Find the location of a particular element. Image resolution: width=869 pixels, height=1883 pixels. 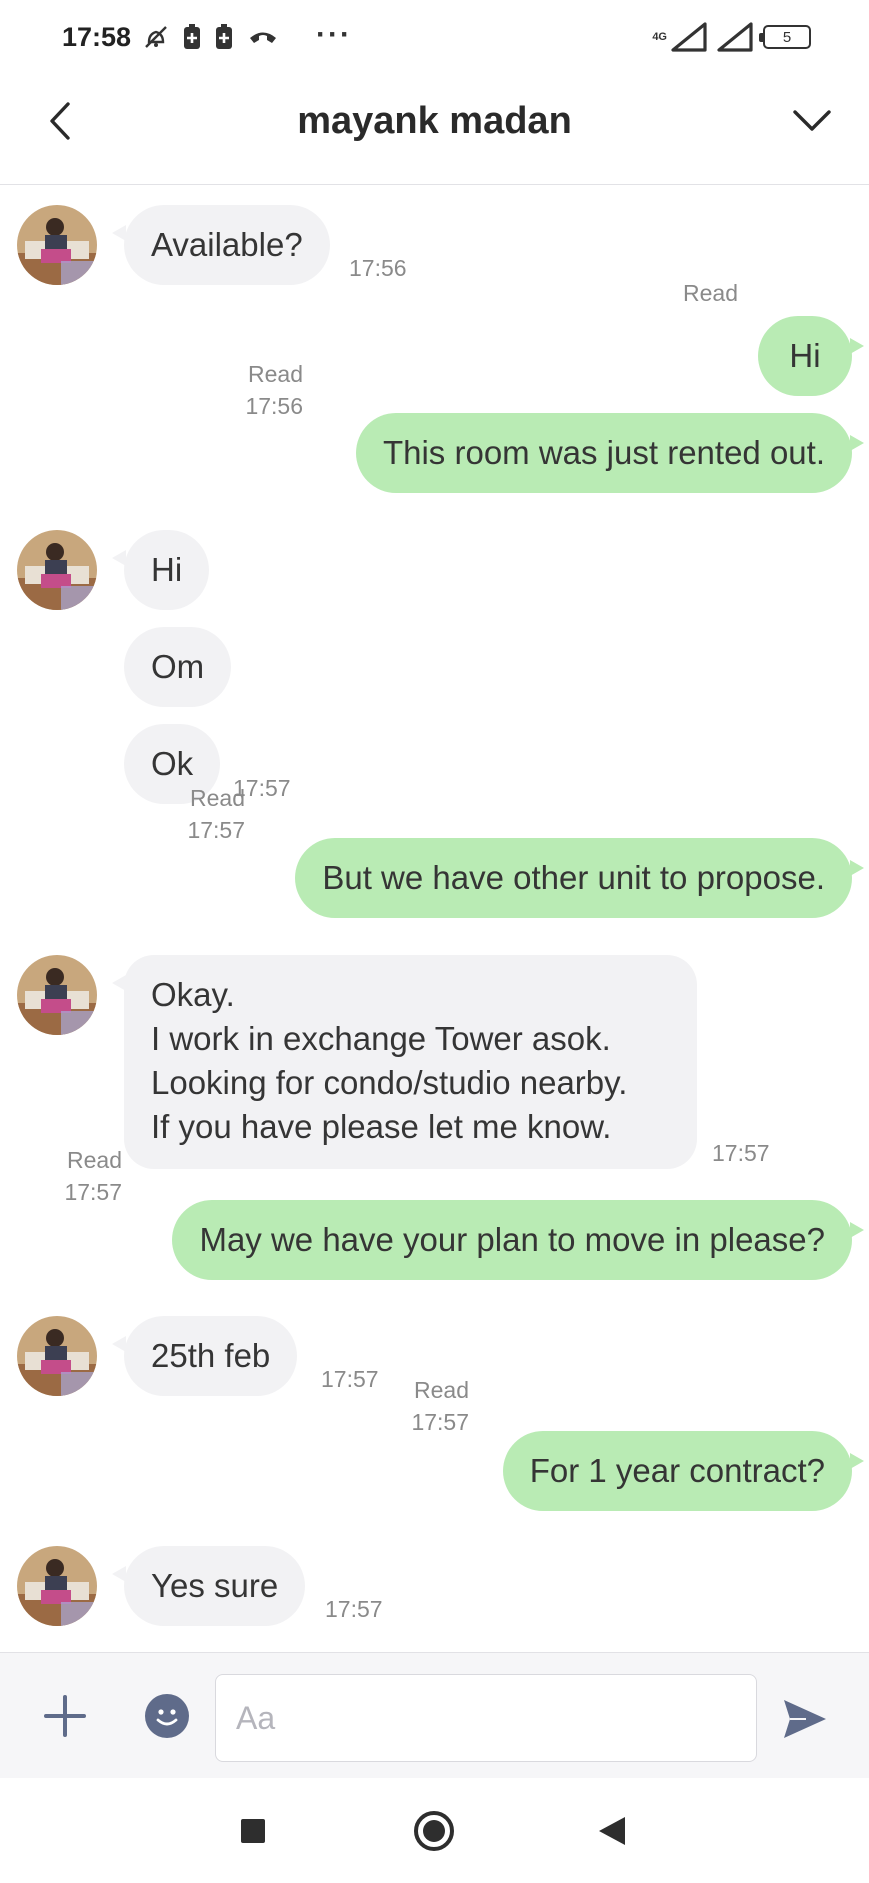

nav-home-button is located at coordinates (434, 1830).